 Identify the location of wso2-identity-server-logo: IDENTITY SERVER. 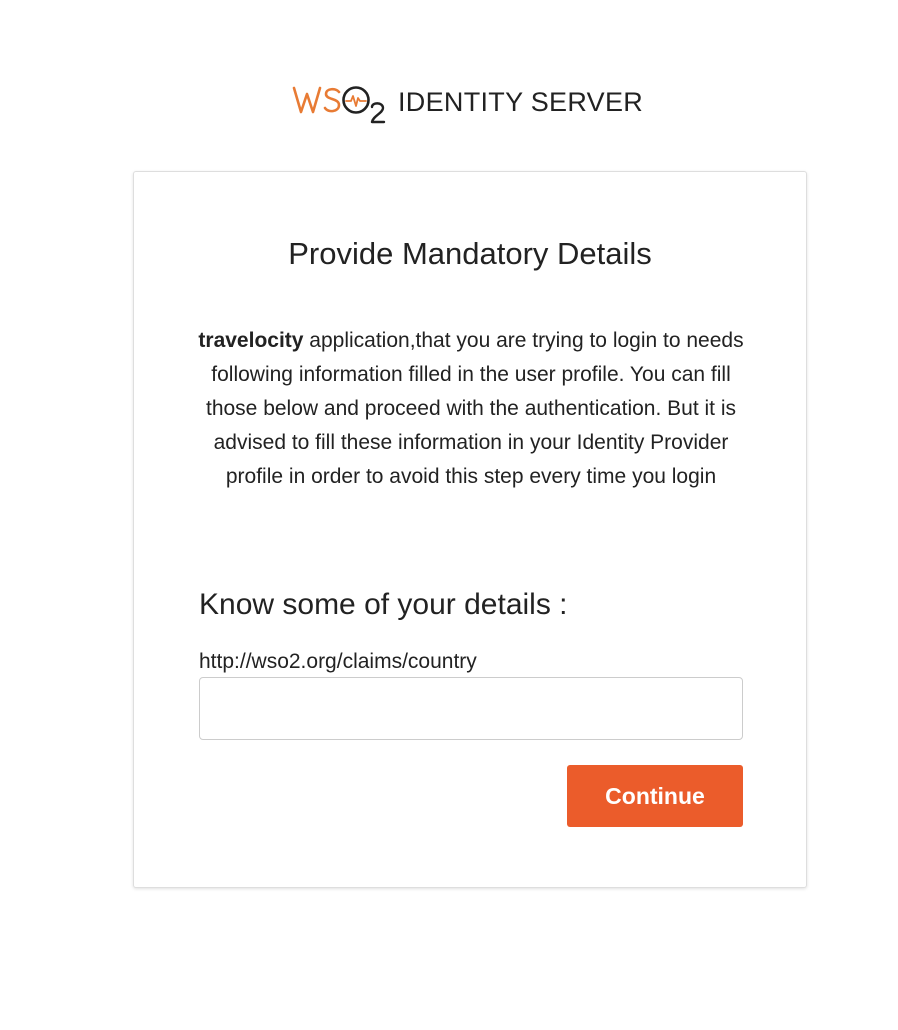
(467, 102).